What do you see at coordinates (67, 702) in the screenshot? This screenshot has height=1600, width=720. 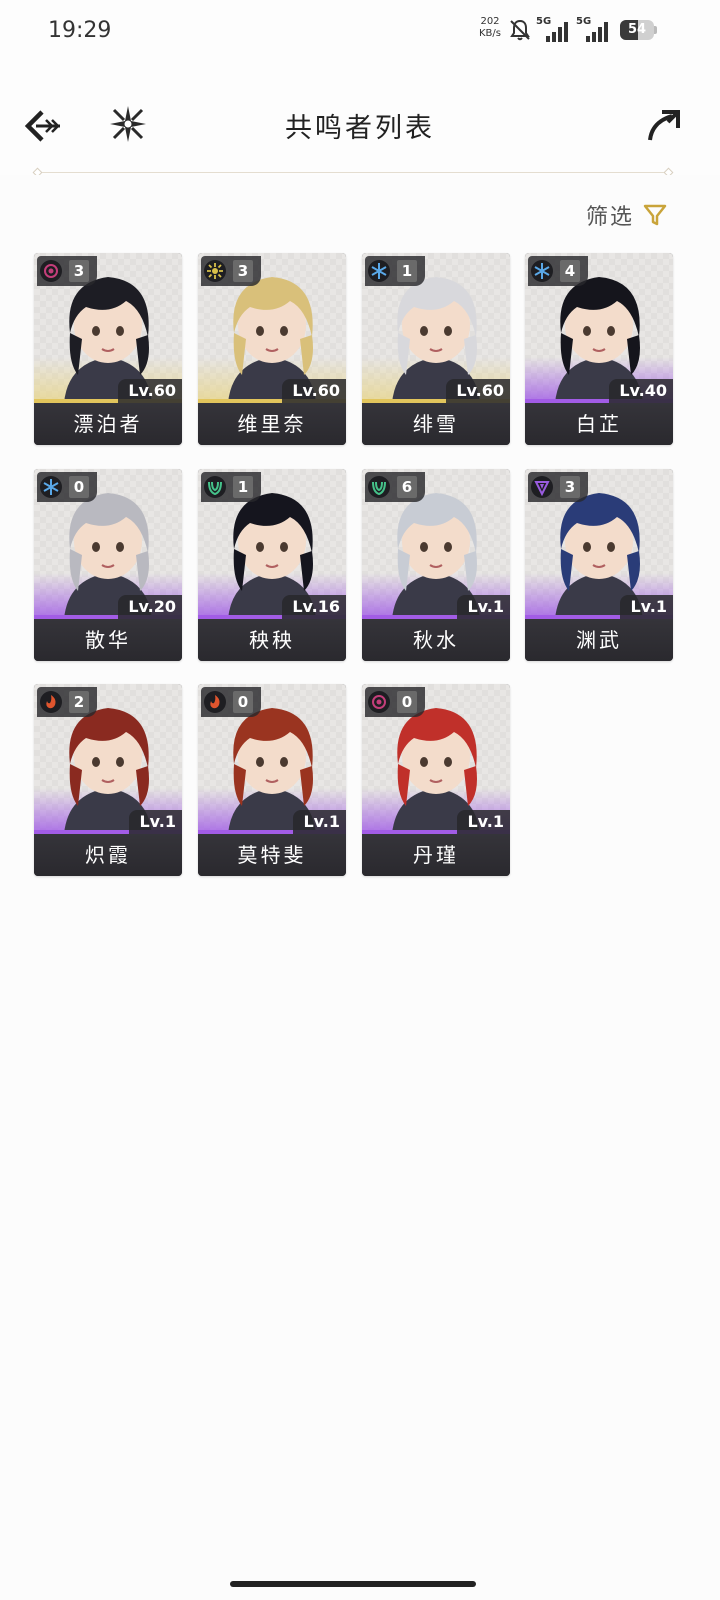 I see `attribute-badge: 2` at bounding box center [67, 702].